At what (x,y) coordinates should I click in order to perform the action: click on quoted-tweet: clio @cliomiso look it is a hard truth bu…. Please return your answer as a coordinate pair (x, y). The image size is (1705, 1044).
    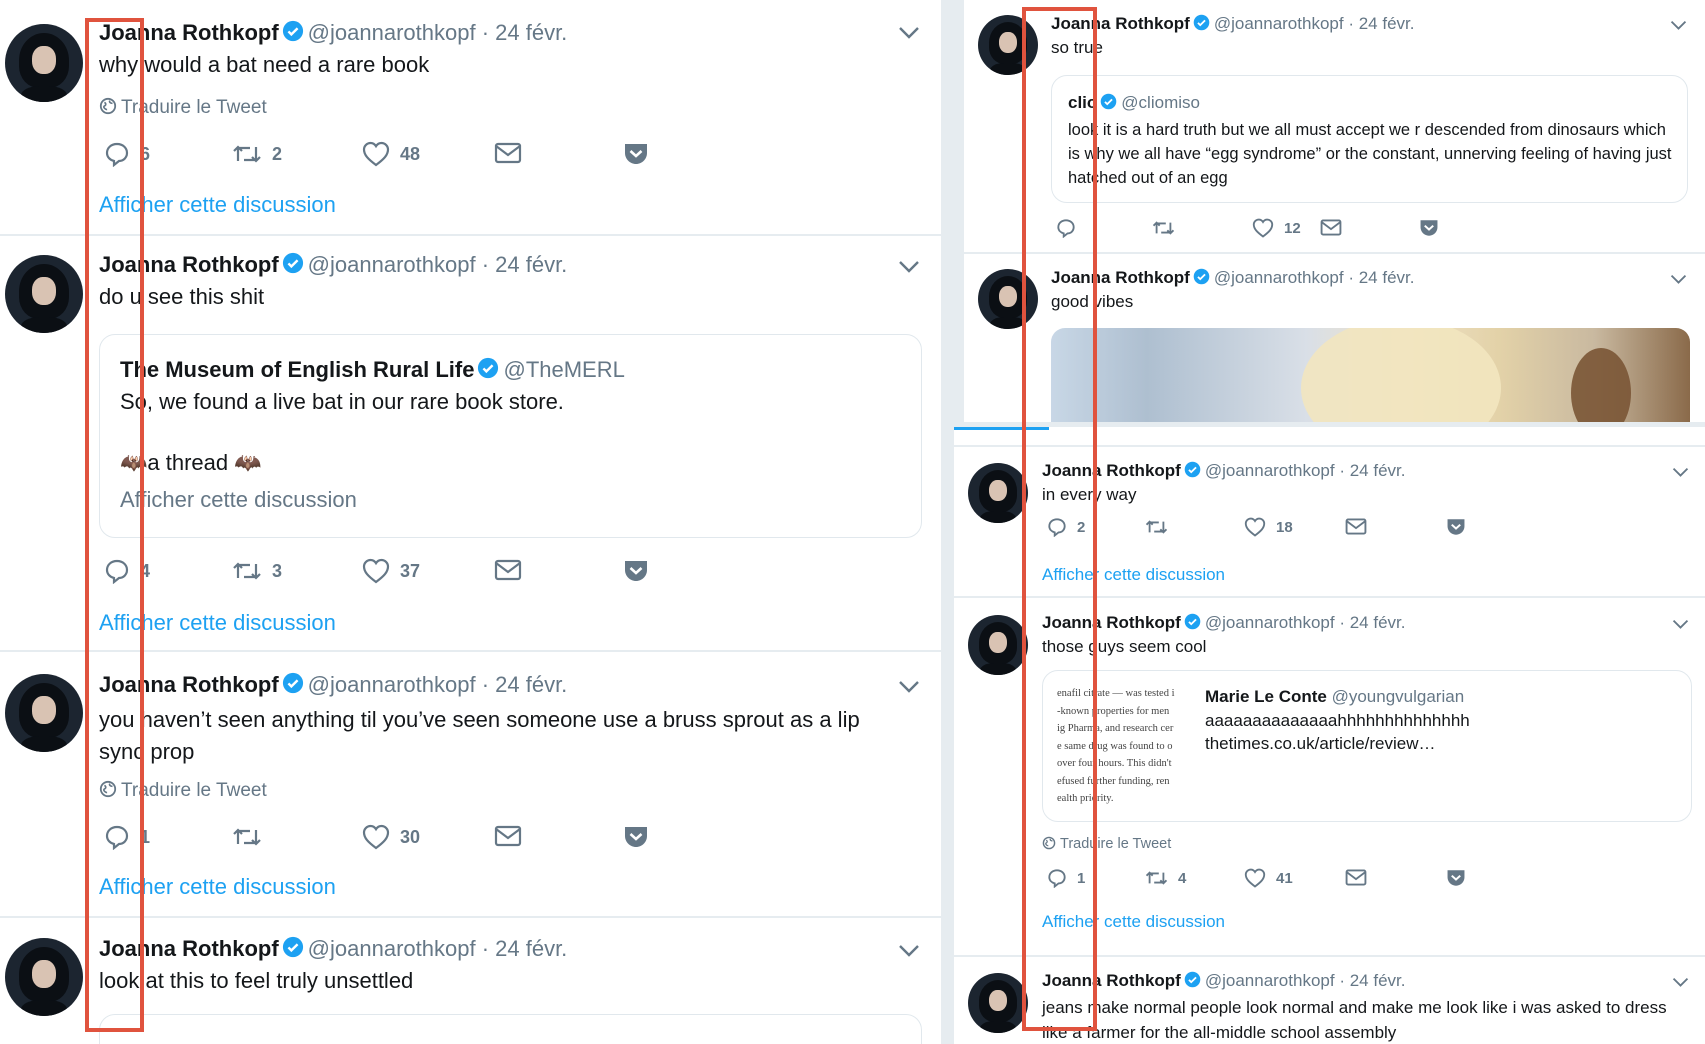
    Looking at the image, I should click on (1369, 139).